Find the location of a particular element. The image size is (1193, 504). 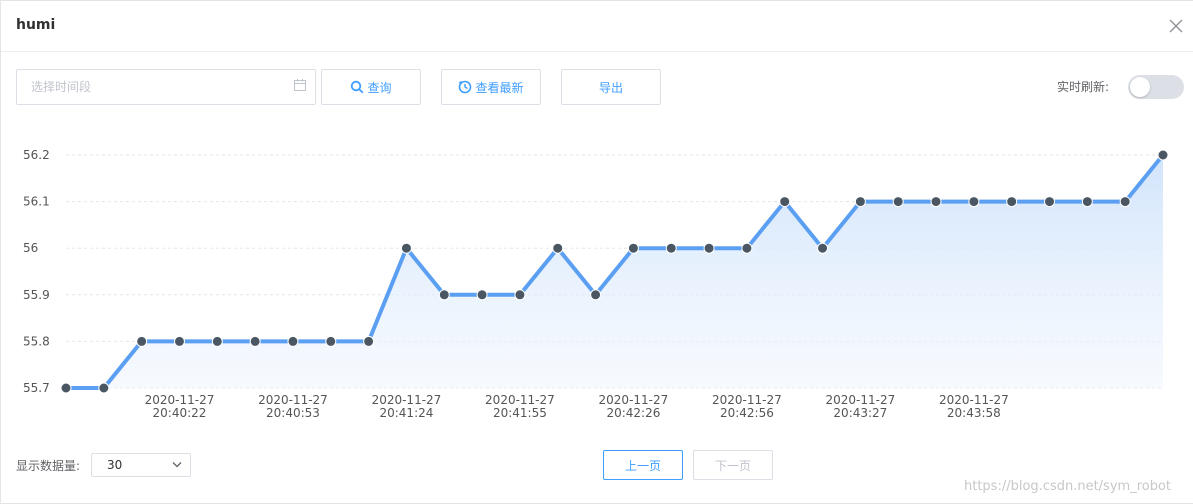

y-tick-label: 55.9 is located at coordinates (36, 295).